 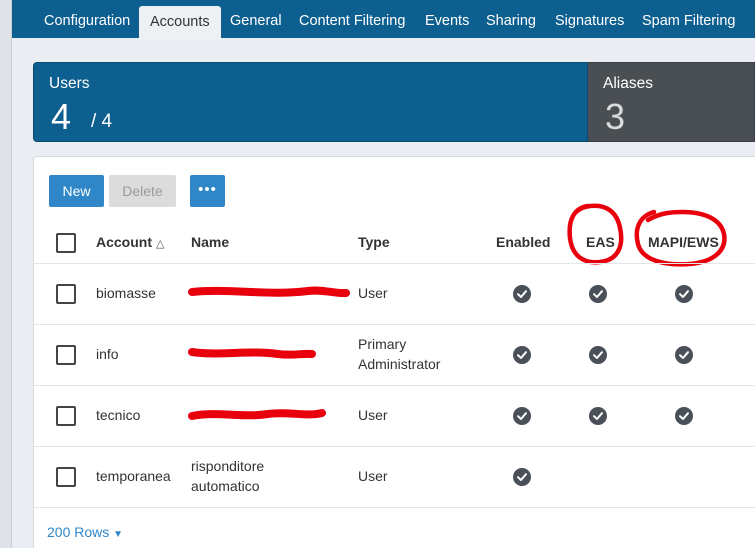 I want to click on column-header-type: Type, so click(x=374, y=242).